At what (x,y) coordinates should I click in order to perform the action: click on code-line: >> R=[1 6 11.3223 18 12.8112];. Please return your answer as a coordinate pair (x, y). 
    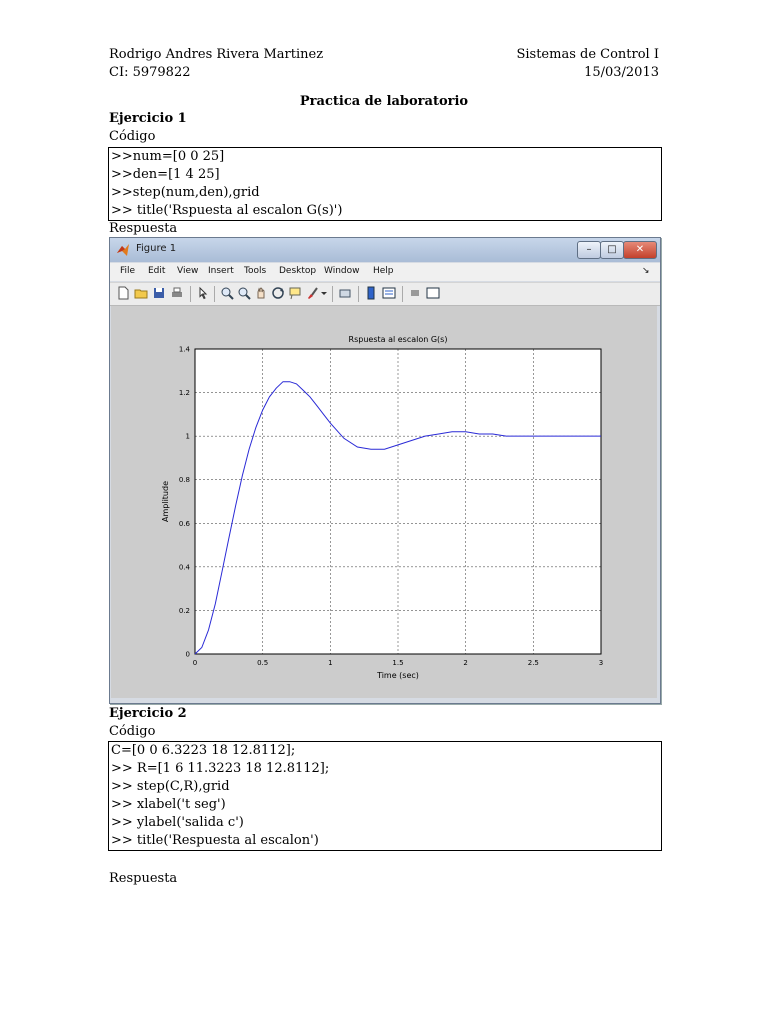
    Looking at the image, I should click on (220, 768).